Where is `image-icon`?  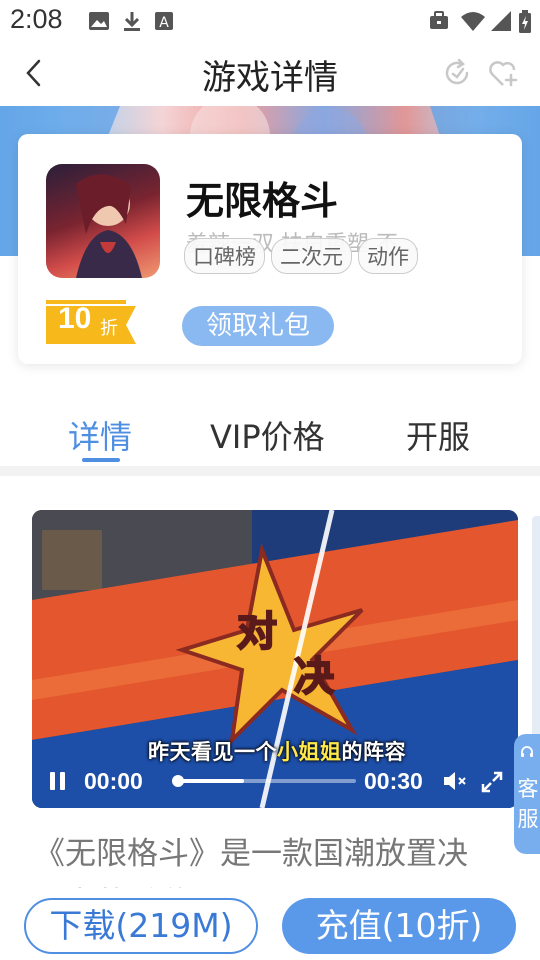
image-icon is located at coordinates (99, 23).